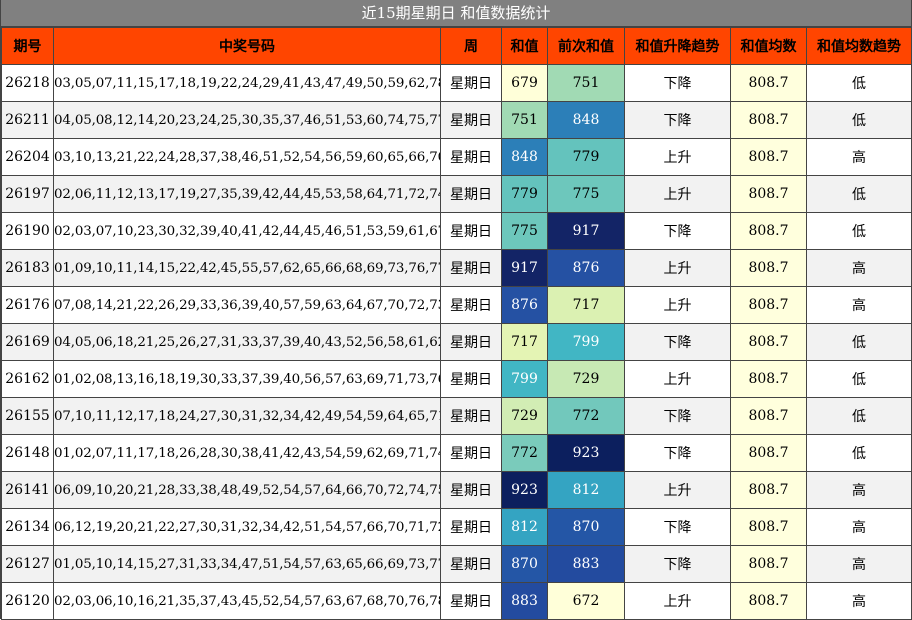 The height and width of the screenshot is (620, 912). Describe the element at coordinates (586, 46) in the screenshot. I see `header-prev-sum: 前次和值` at that location.